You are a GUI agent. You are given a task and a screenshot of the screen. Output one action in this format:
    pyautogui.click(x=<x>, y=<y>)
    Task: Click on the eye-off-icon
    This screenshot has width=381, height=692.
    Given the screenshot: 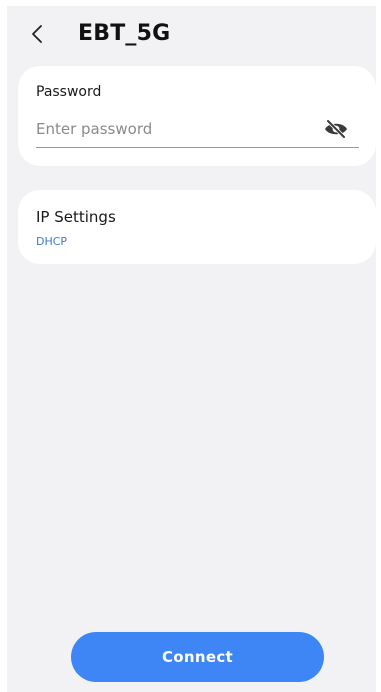 What is the action you would take?
    pyautogui.click(x=336, y=129)
    